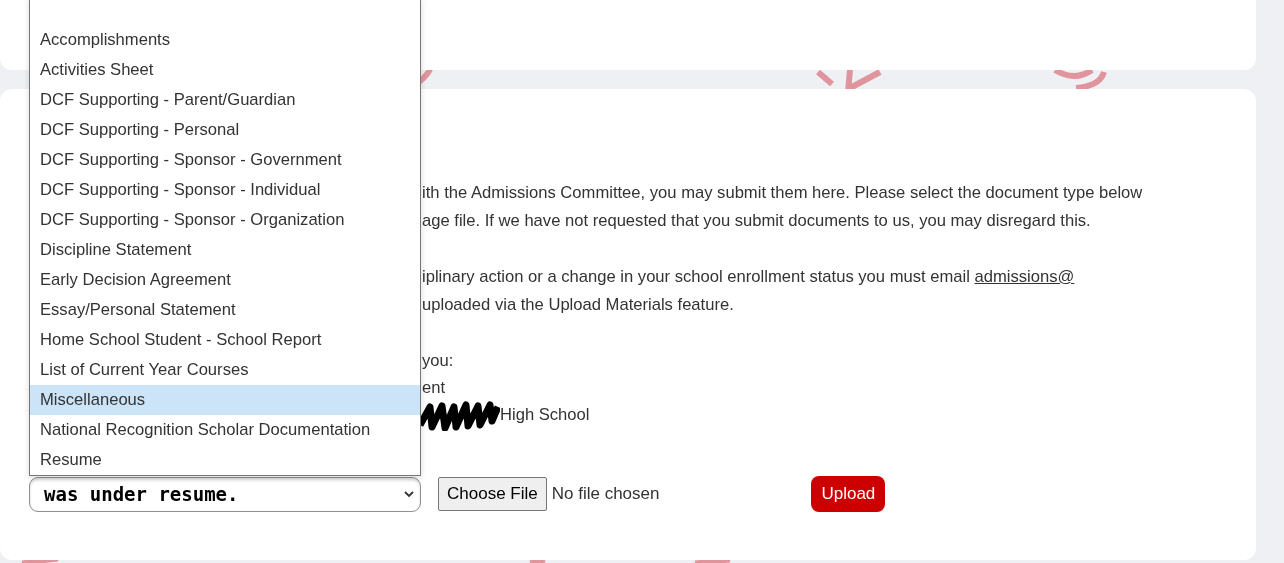 The width and height of the screenshot is (1284, 563). I want to click on dropdown-option: List of Current Year Courses, so click(225, 370).